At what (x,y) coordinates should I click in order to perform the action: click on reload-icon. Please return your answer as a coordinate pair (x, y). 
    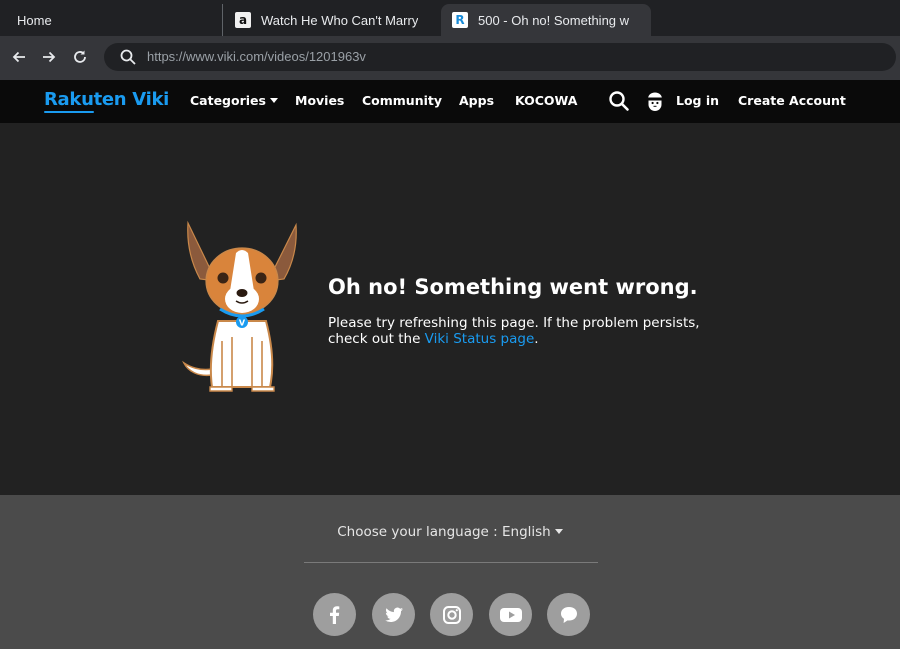
    Looking at the image, I should click on (80, 57).